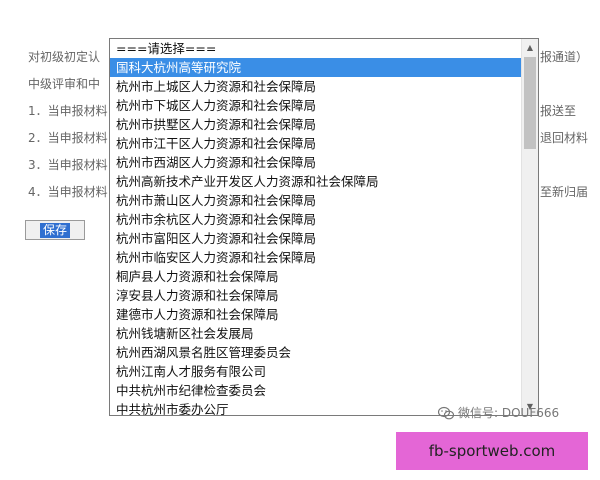 This screenshot has width=600, height=480. I want to click on dropdown-option: 国科大杭州高等研究院, so click(315, 67).